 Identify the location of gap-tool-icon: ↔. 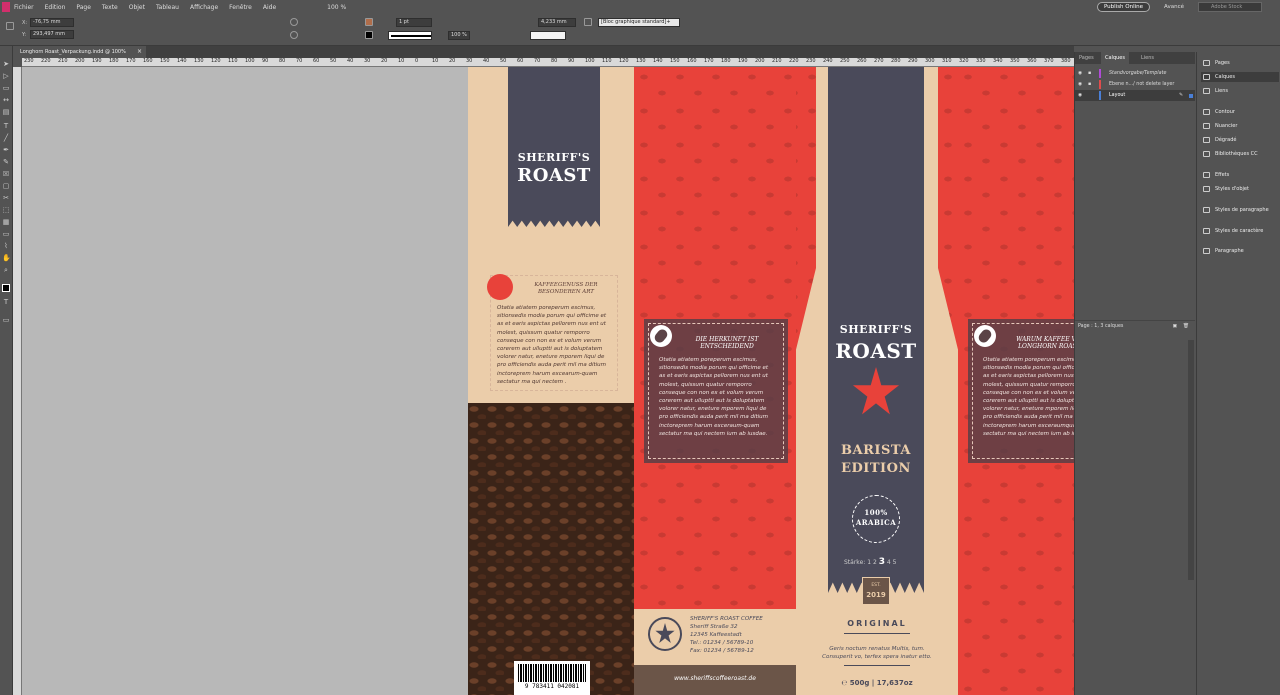
(6, 100).